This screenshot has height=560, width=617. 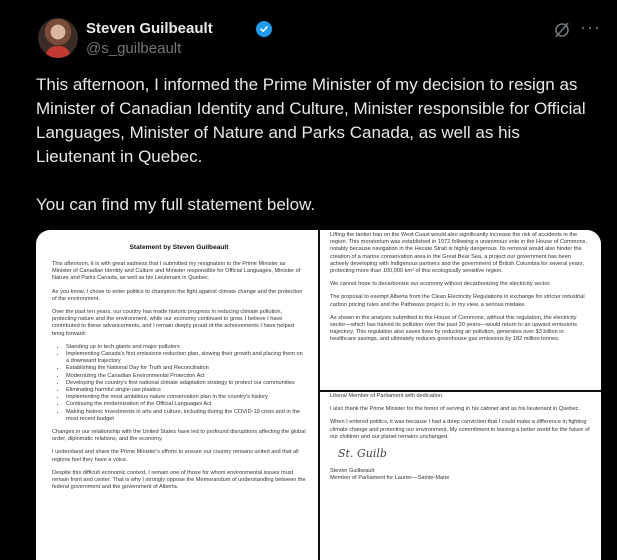 What do you see at coordinates (58, 38) in the screenshot?
I see `avatar` at bounding box center [58, 38].